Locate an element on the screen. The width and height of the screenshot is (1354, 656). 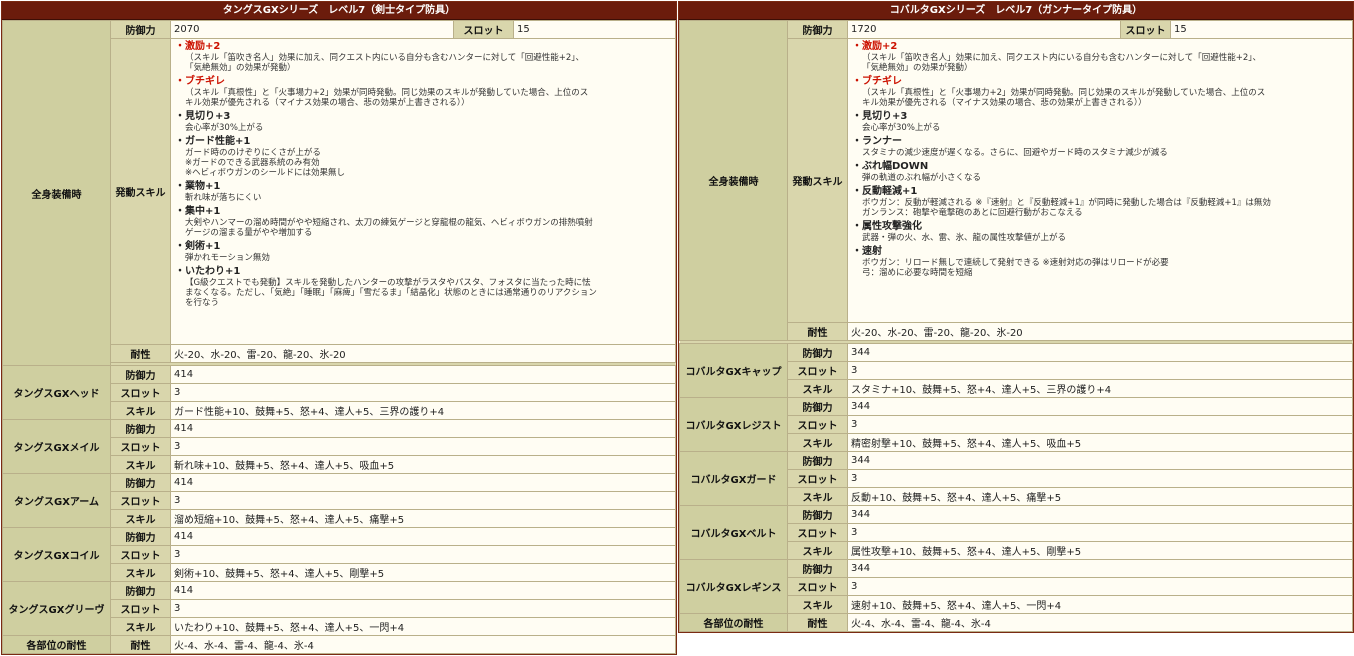
skill-name: ・業物+1 is located at coordinates (198, 186).